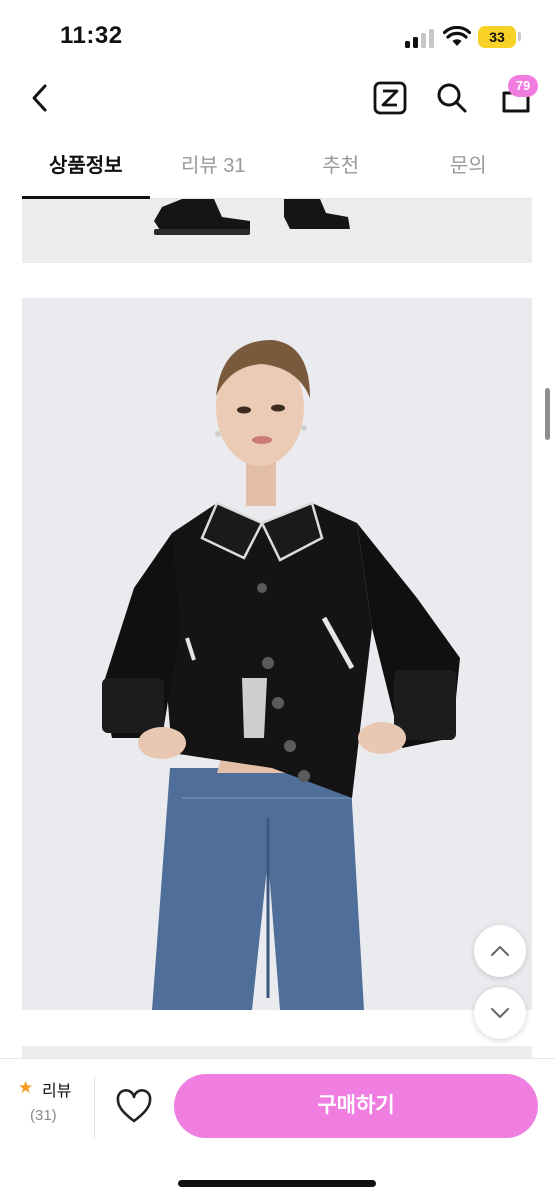 This screenshot has width=555, height=1201. I want to click on heart-icon, so click(134, 1106).